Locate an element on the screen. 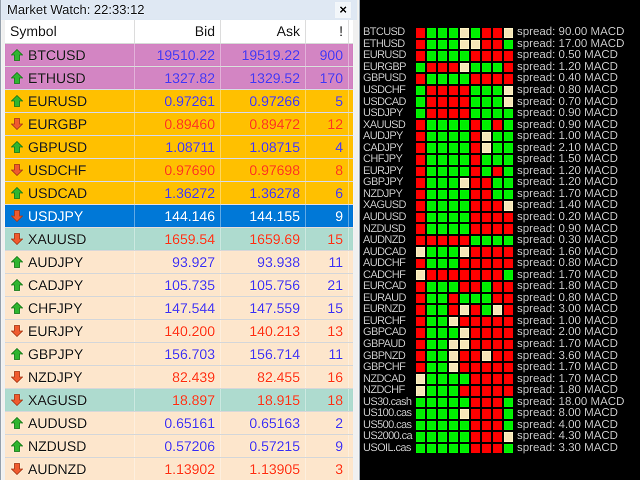 Image resolution: width=640 pixels, height=480 pixels. signal-symbol: US30.cash is located at coordinates (387, 402).